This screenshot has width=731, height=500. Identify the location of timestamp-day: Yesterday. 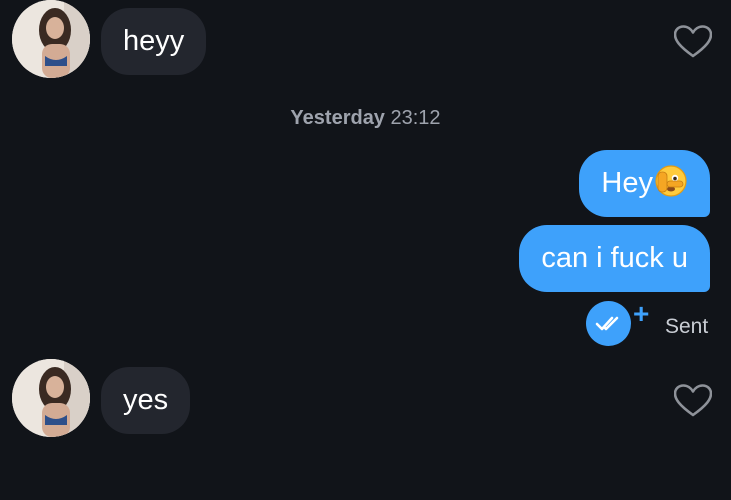
(337, 118).